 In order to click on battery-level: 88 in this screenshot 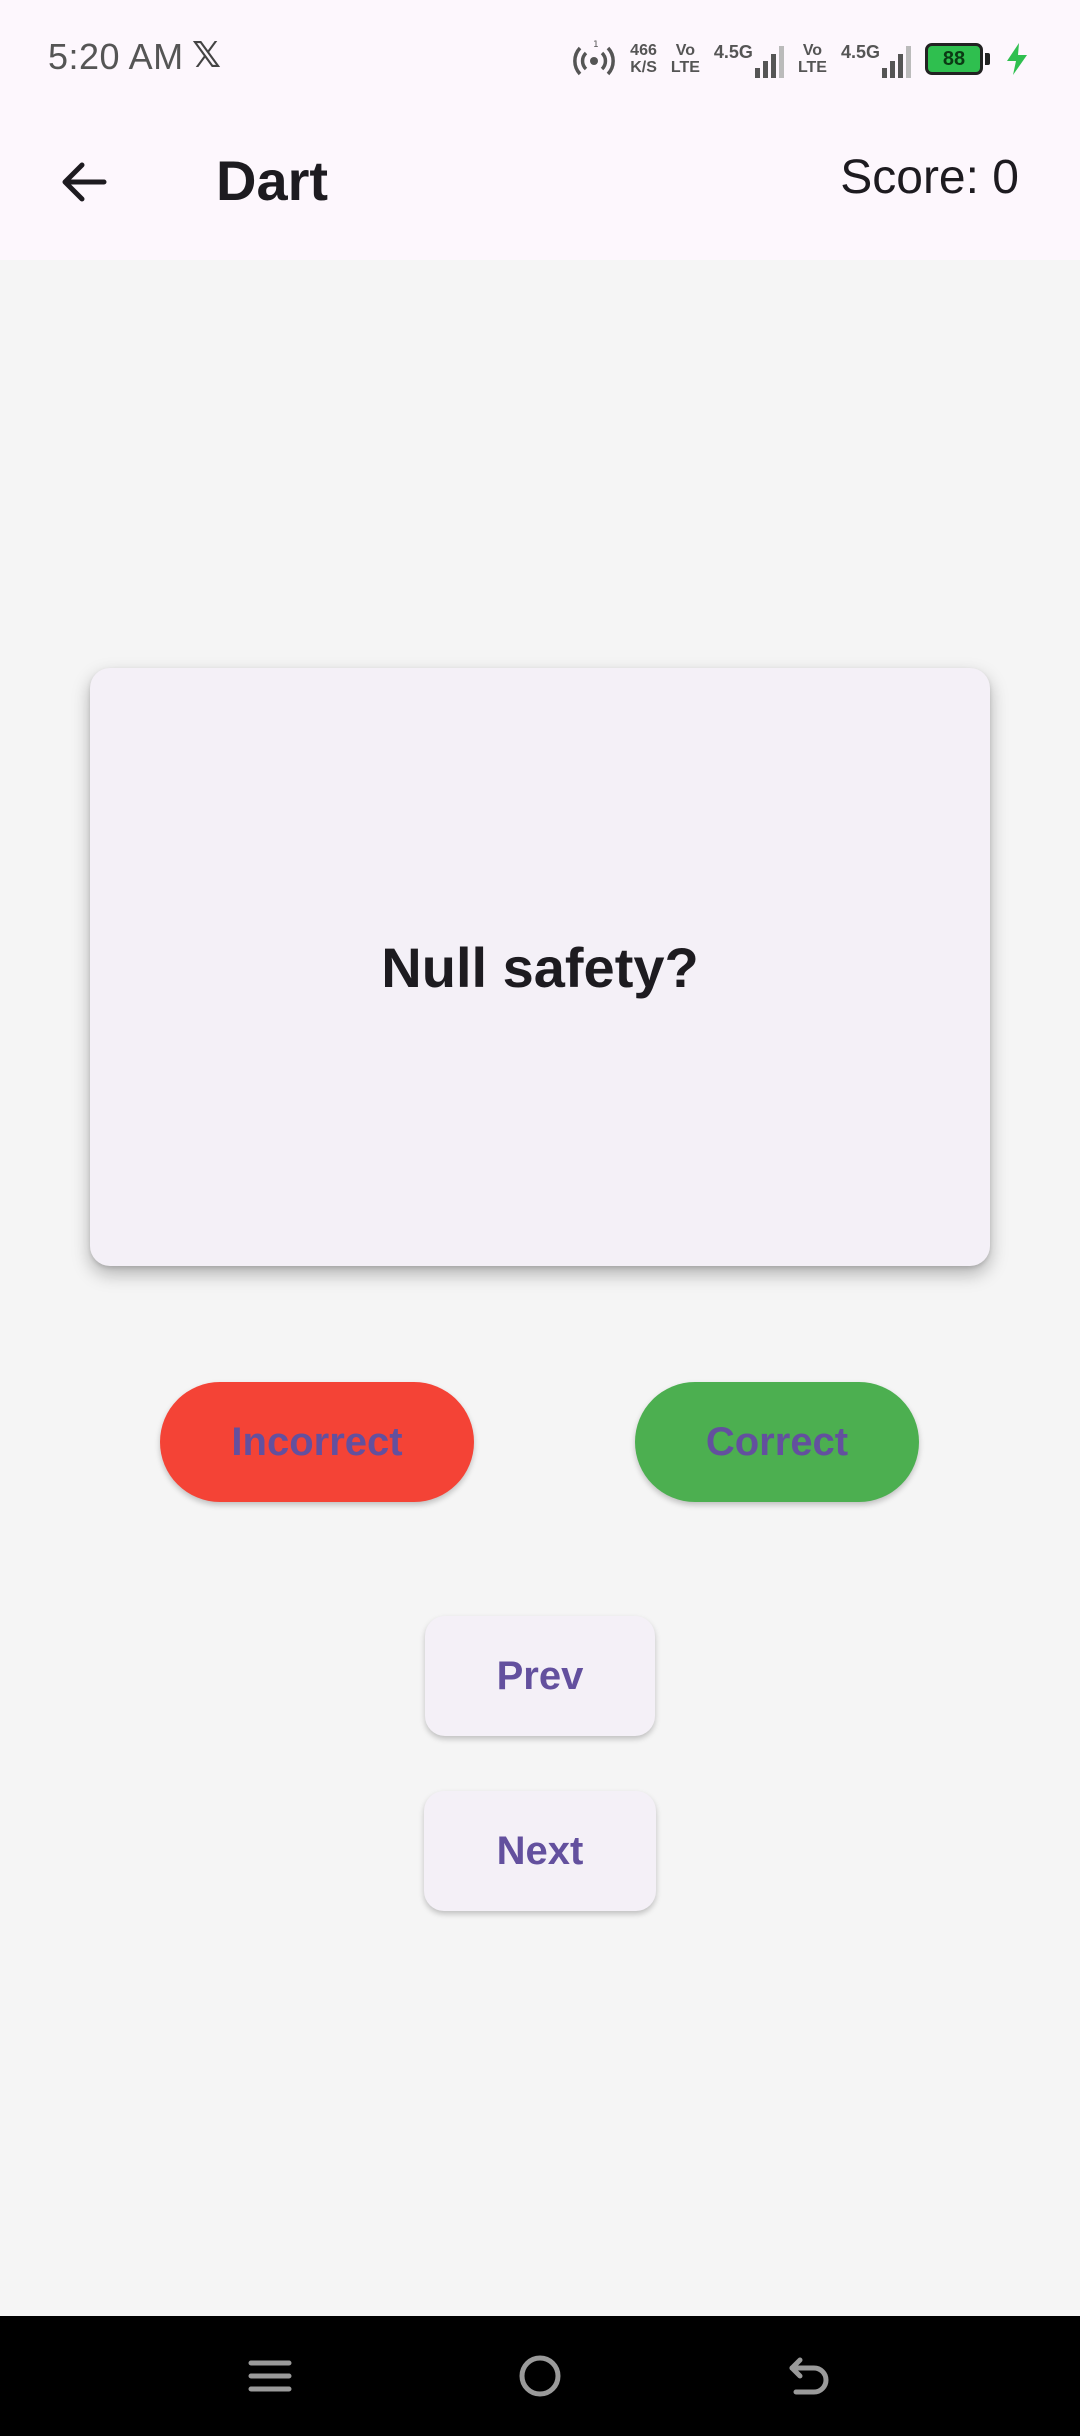, I will do `click(954, 58)`.